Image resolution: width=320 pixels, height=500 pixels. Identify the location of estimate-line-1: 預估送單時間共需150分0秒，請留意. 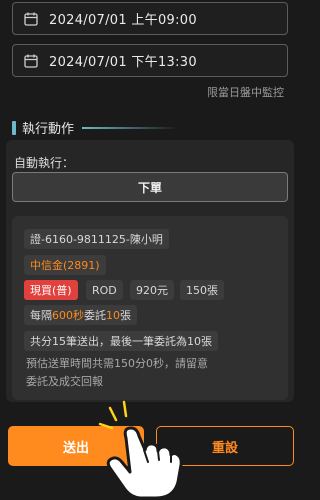
(117, 363).